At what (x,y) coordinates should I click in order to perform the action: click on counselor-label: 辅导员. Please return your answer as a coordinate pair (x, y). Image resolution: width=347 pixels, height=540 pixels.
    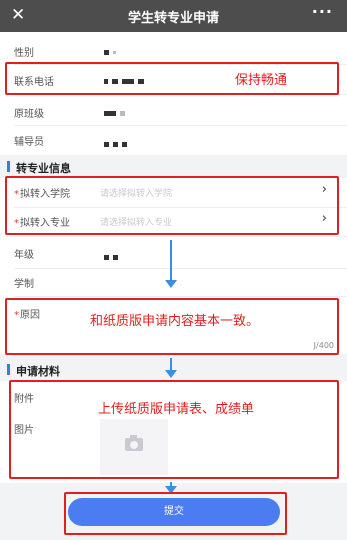
    Looking at the image, I should click on (29, 142).